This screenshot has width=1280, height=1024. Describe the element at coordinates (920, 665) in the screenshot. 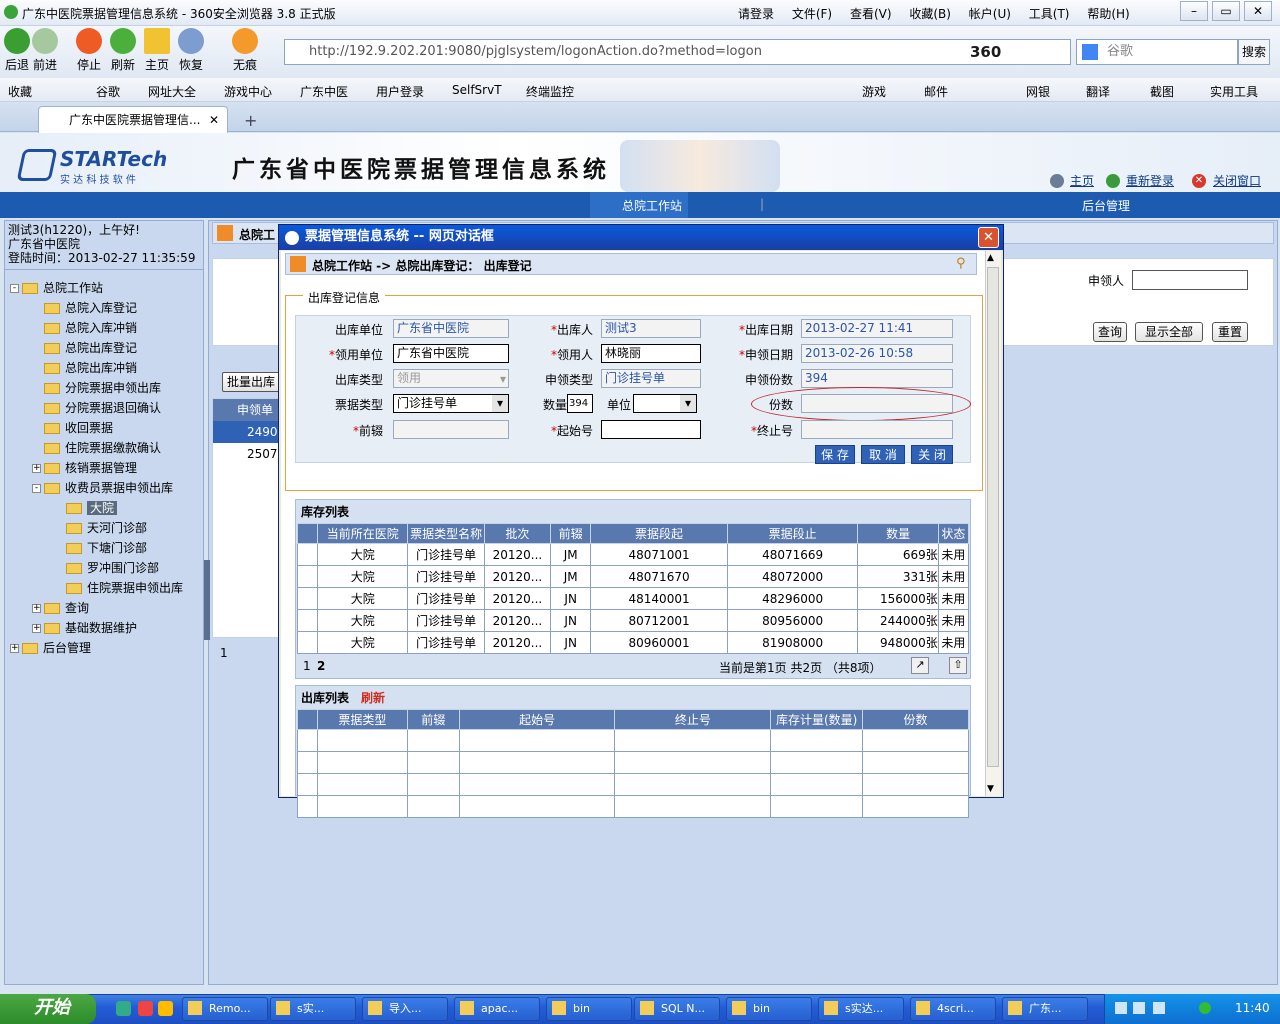

I see `next-page-icon: ↗` at that location.